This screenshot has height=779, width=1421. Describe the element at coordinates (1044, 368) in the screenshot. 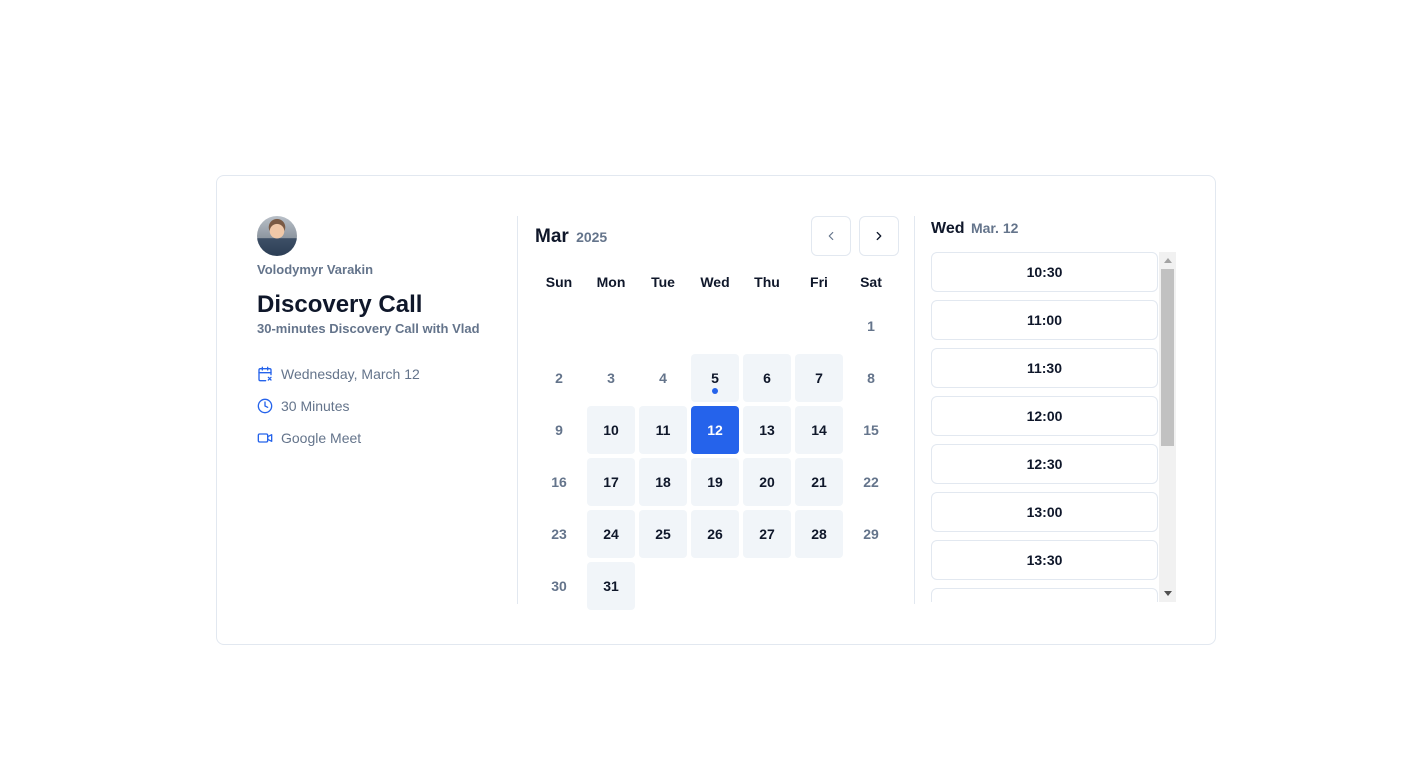

I see `time-slot-button: 11:30` at that location.